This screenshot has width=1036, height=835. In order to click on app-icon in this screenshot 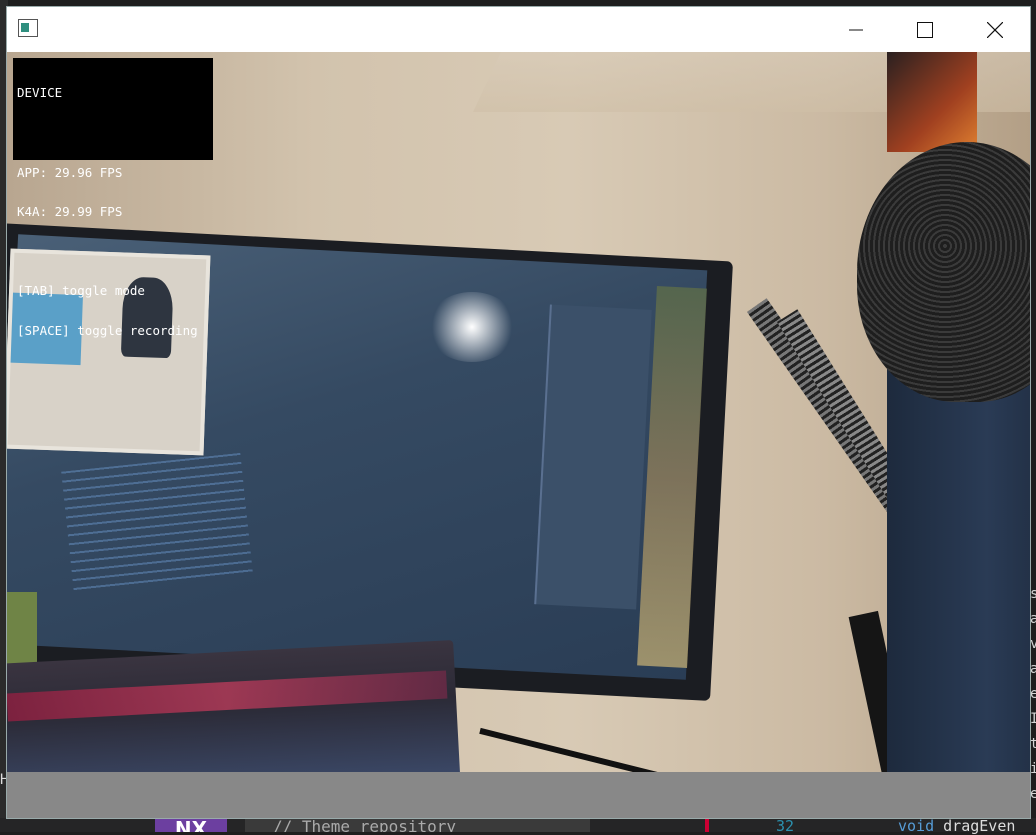, I will do `click(28, 28)`.